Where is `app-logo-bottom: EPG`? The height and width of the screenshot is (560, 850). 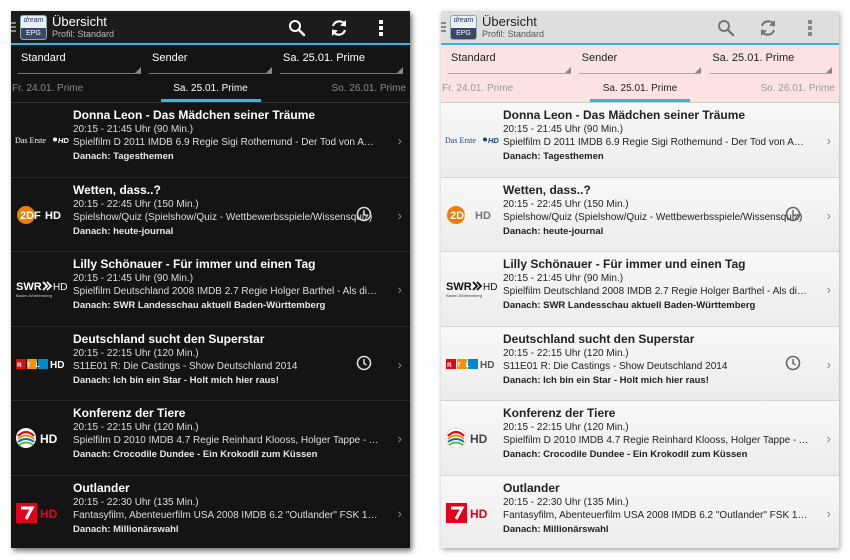
app-logo-bottom: EPG is located at coordinates (463, 33).